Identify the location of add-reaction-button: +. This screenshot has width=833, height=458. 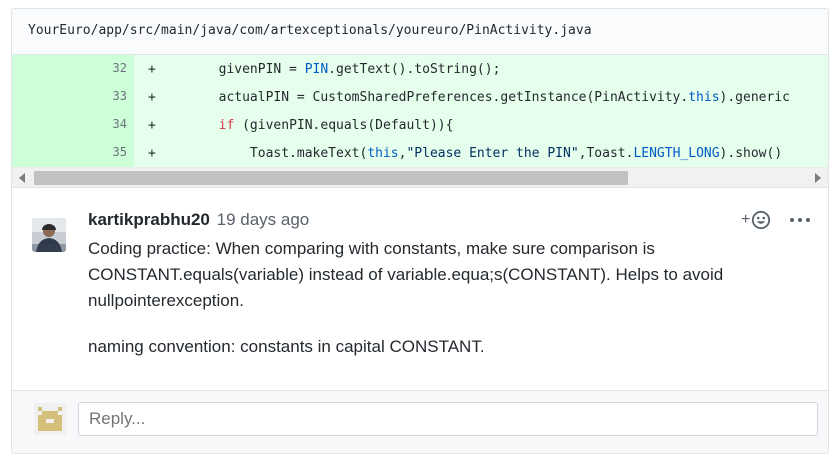
(756, 220).